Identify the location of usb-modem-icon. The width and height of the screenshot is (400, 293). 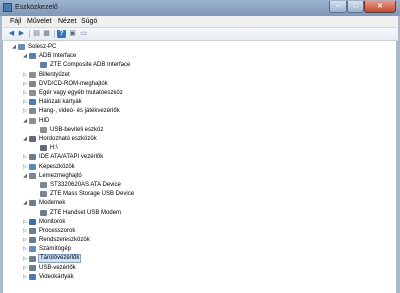
(43, 212).